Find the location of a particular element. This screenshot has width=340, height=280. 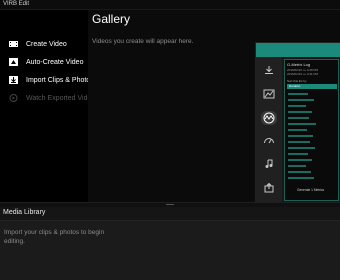

sidebar-item-import-clips-photos: Import Clips & Photos is located at coordinates (47, 80).